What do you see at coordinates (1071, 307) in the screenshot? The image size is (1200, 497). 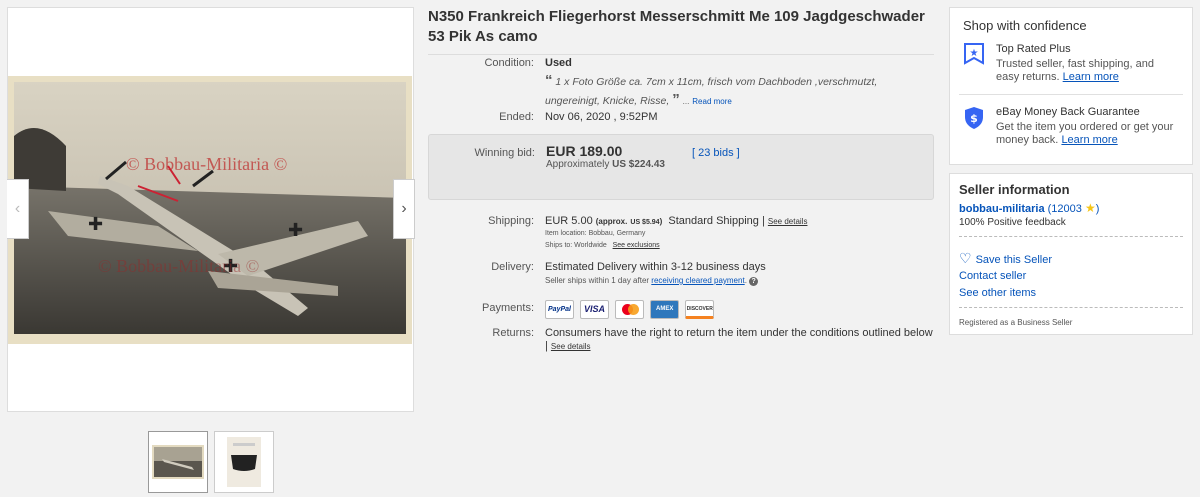 I see `seller-divider-bottom` at bounding box center [1071, 307].